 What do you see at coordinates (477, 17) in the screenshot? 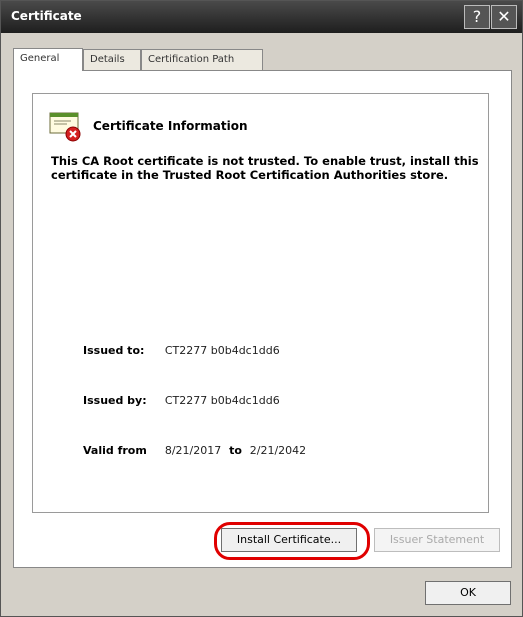
I see `help-button: ?` at bounding box center [477, 17].